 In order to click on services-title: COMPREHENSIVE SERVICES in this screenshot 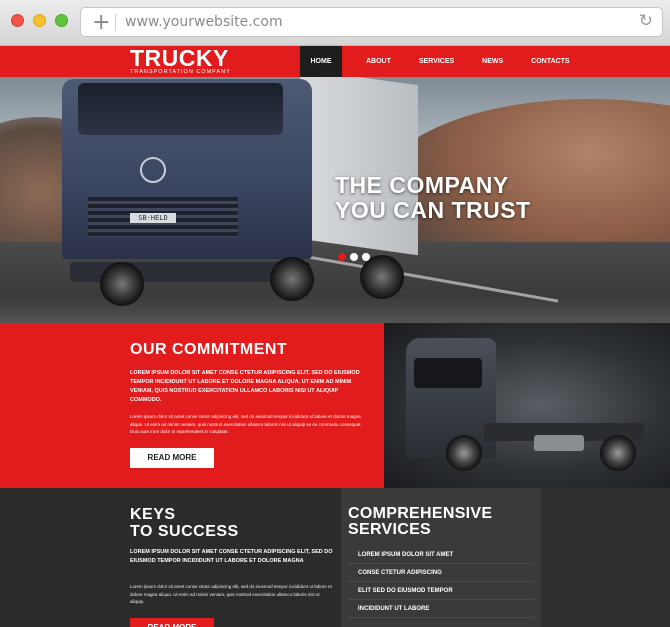, I will do `click(420, 522)`.